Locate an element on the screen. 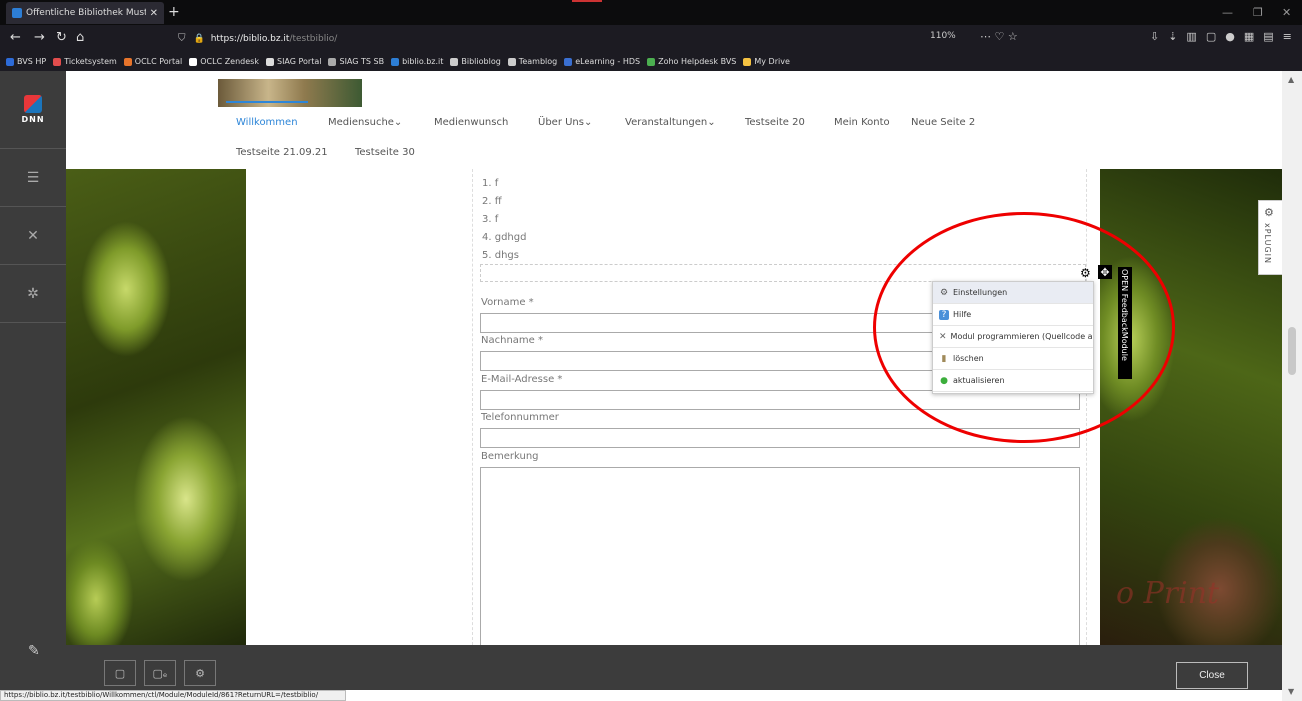 The image size is (1302, 701). menu-item-veranstaltungen: Veranstaltungen⌄ is located at coordinates (670, 122).